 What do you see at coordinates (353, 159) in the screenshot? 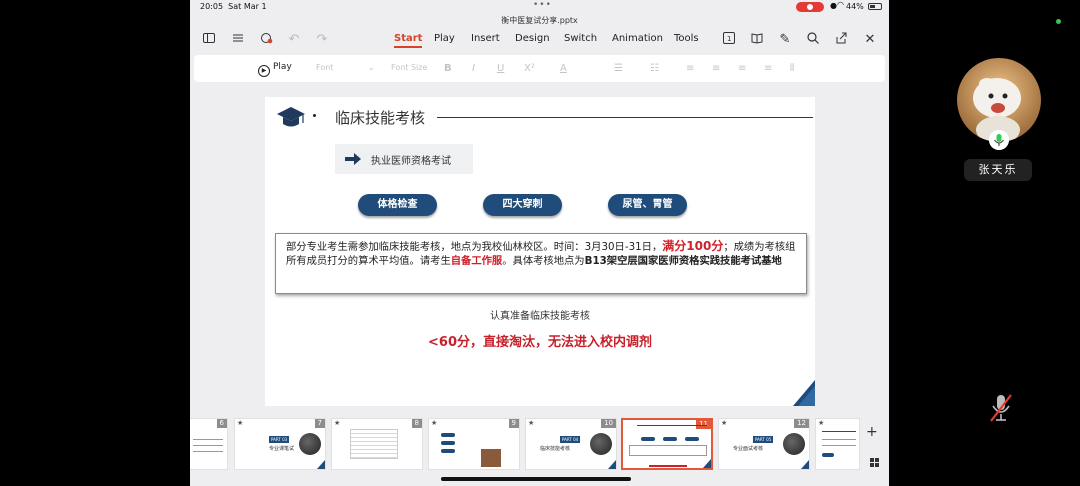
I see `arrow-right-icon` at bounding box center [353, 159].